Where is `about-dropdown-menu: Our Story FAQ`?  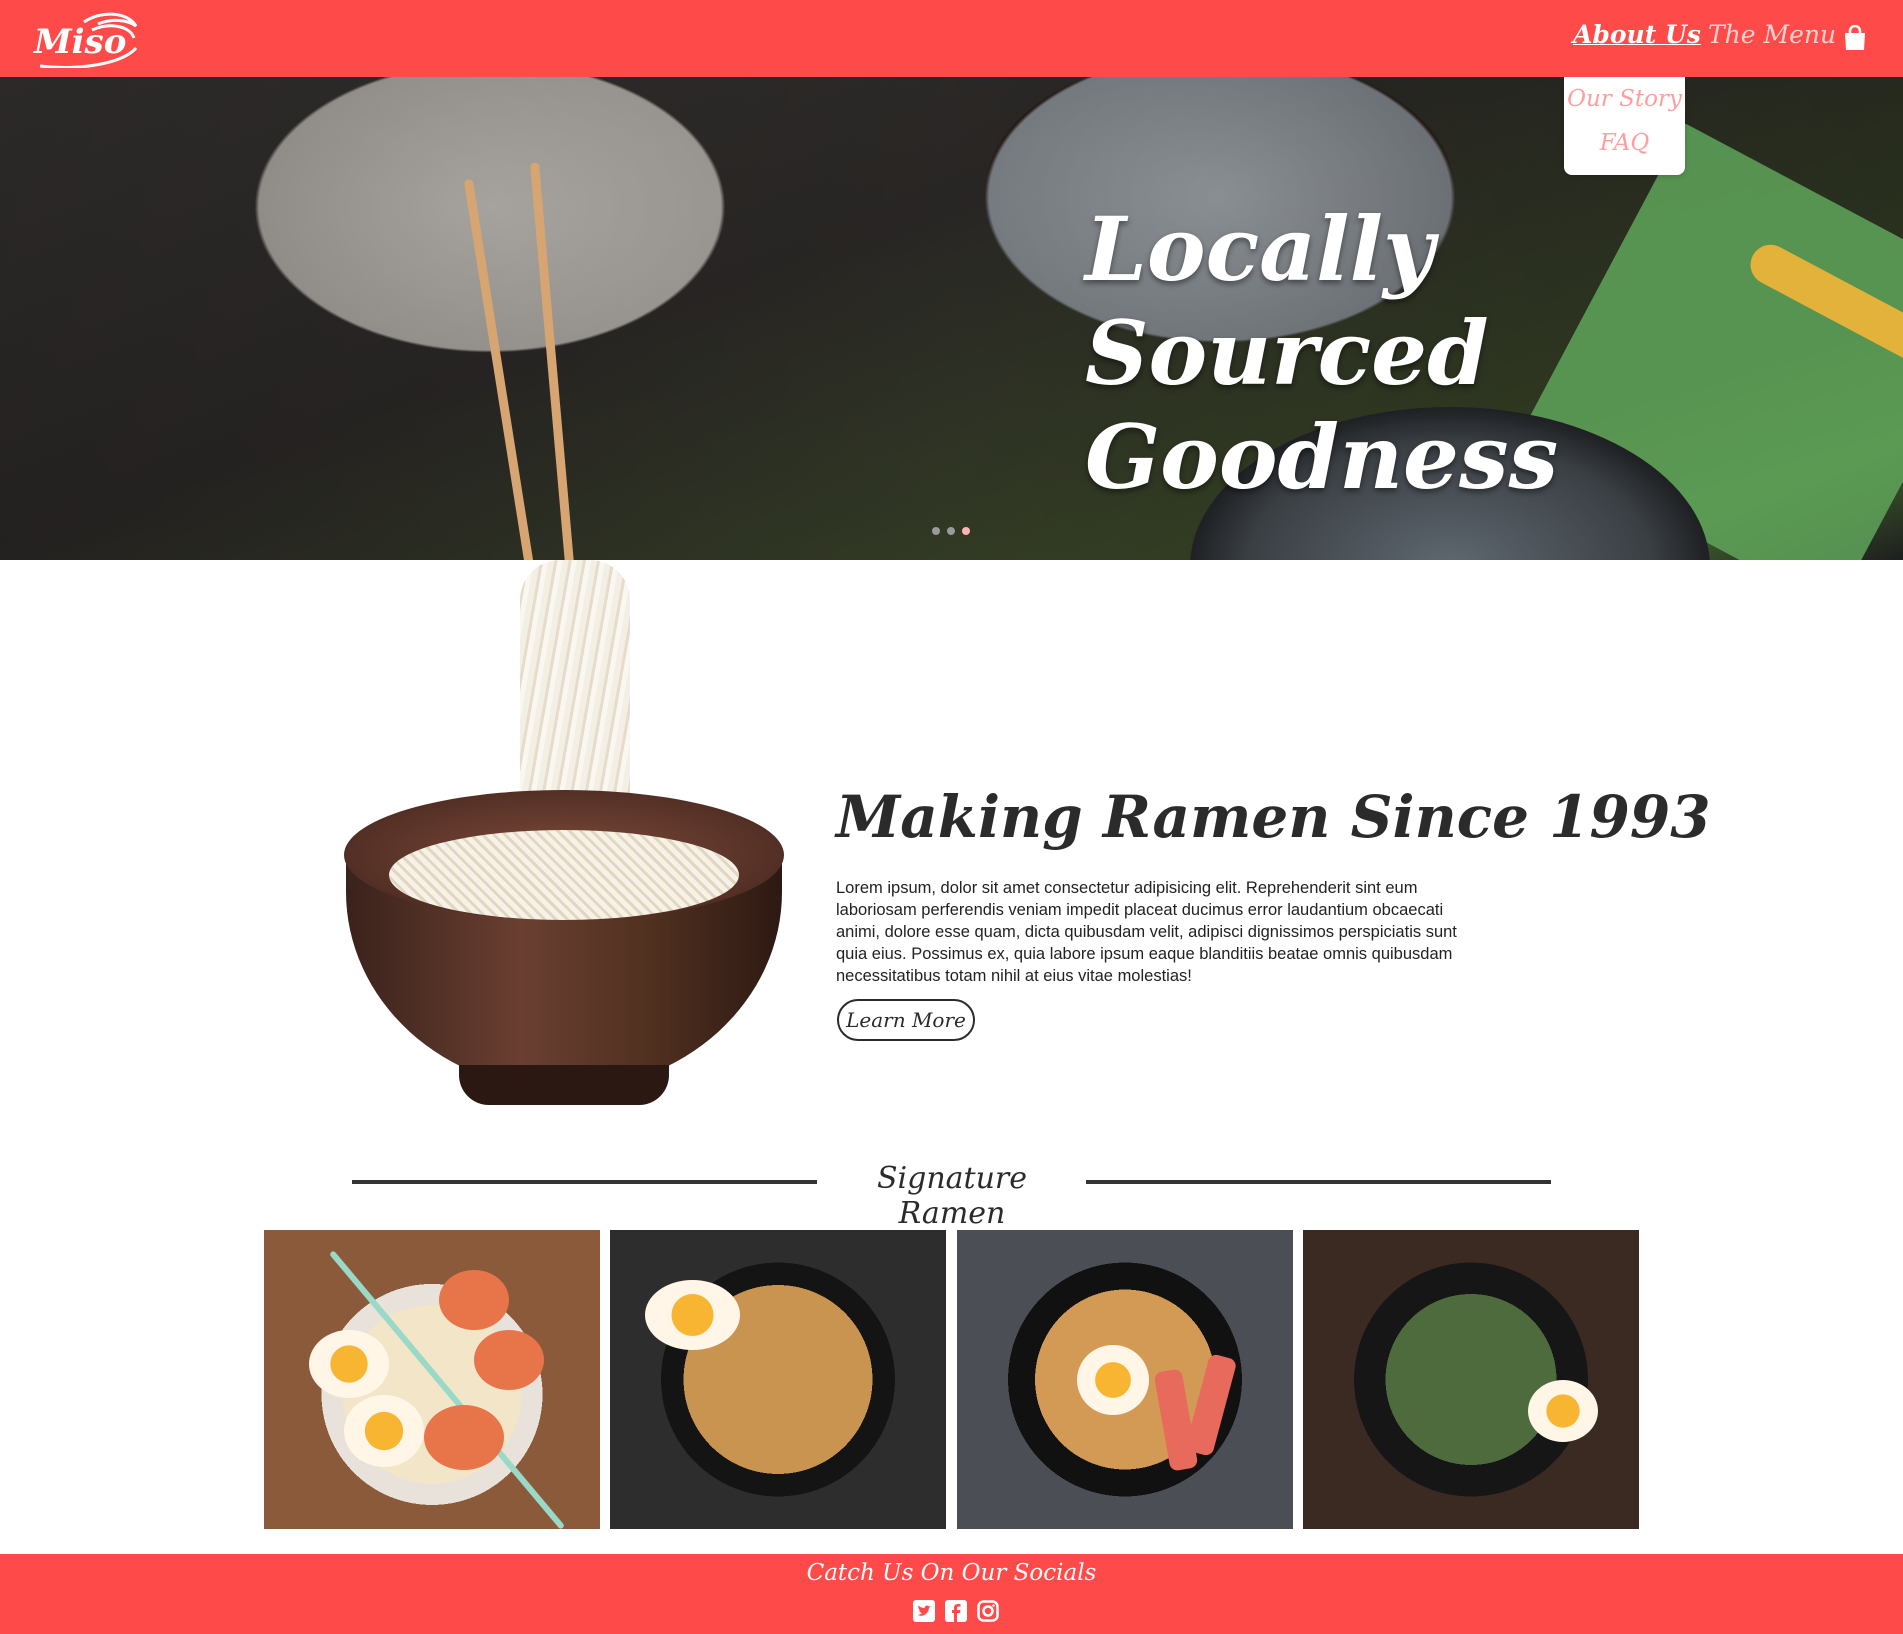 about-dropdown-menu: Our Story FAQ is located at coordinates (1624, 126).